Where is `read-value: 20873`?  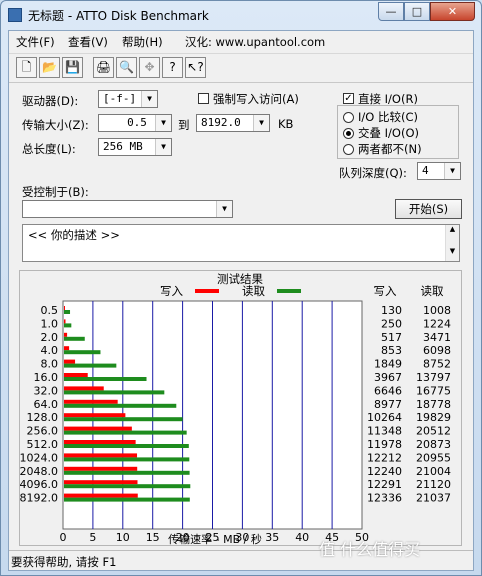 read-value: 20873 is located at coordinates (433, 444).